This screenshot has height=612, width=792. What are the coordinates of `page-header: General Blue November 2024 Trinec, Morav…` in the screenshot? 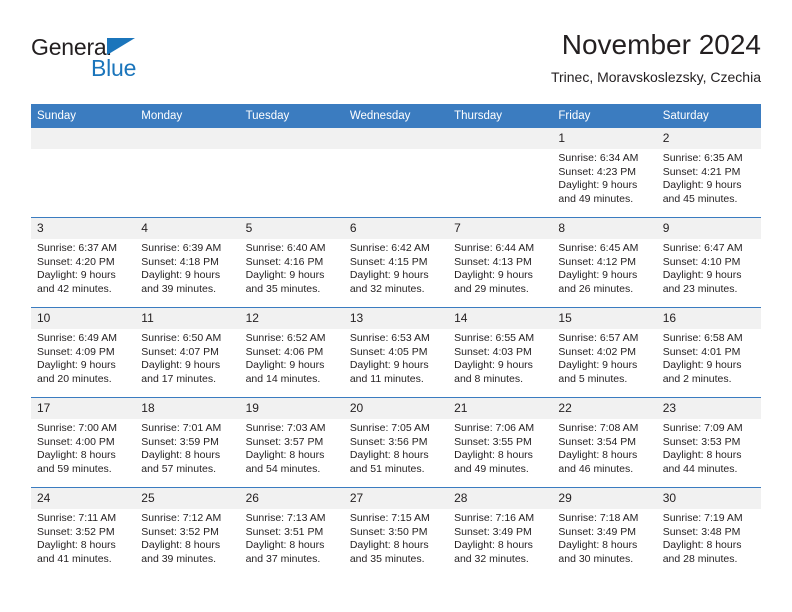 It's located at (396, 64).